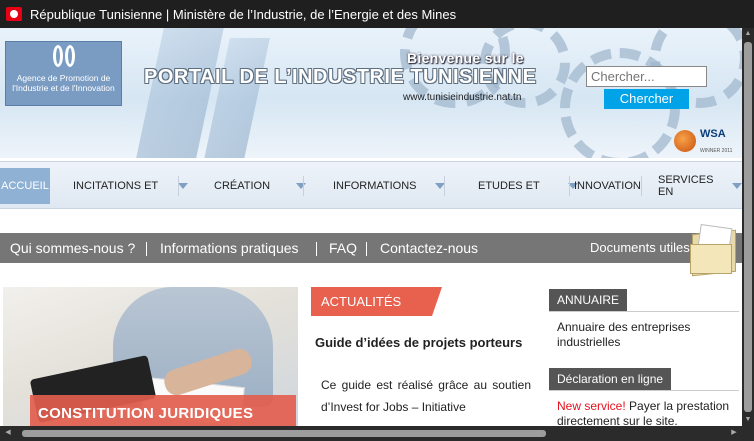  Describe the element at coordinates (242, 186) in the screenshot. I see `nav-item-label: CRÉATION` at that location.